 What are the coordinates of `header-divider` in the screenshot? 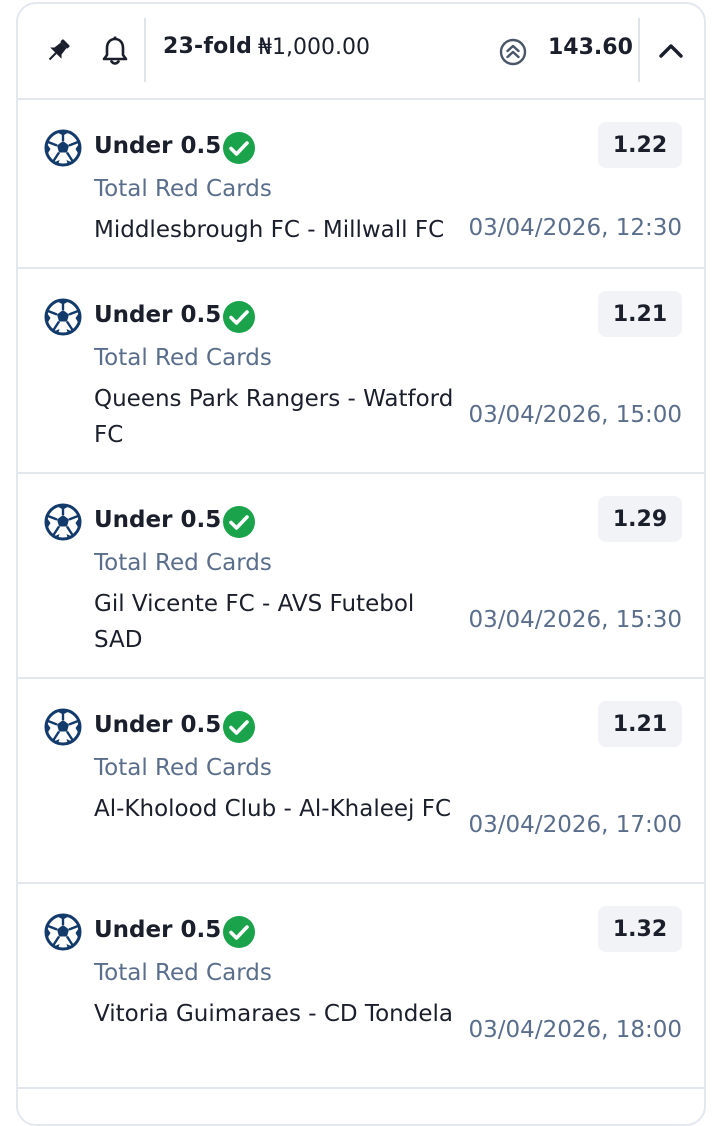 It's located at (145, 50).